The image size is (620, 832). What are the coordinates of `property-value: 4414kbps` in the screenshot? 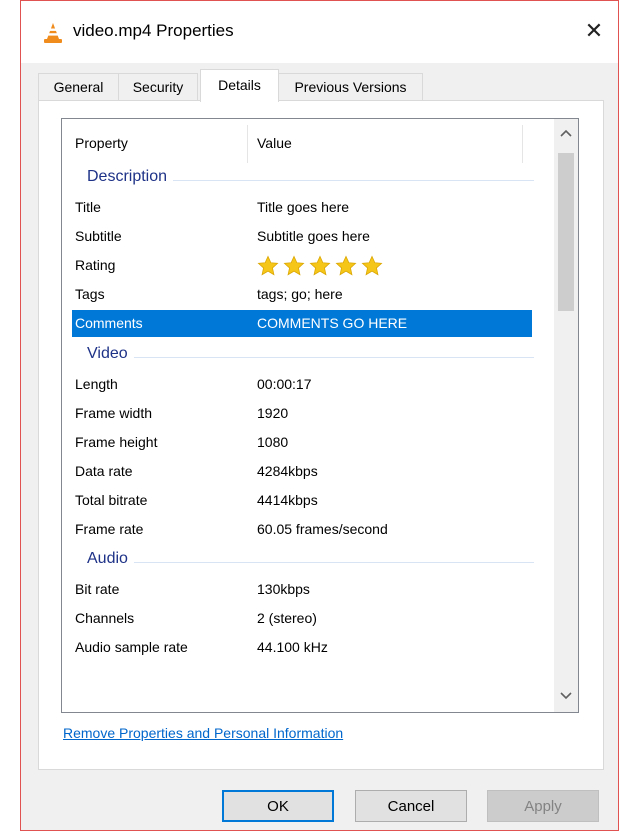 It's located at (287, 500).